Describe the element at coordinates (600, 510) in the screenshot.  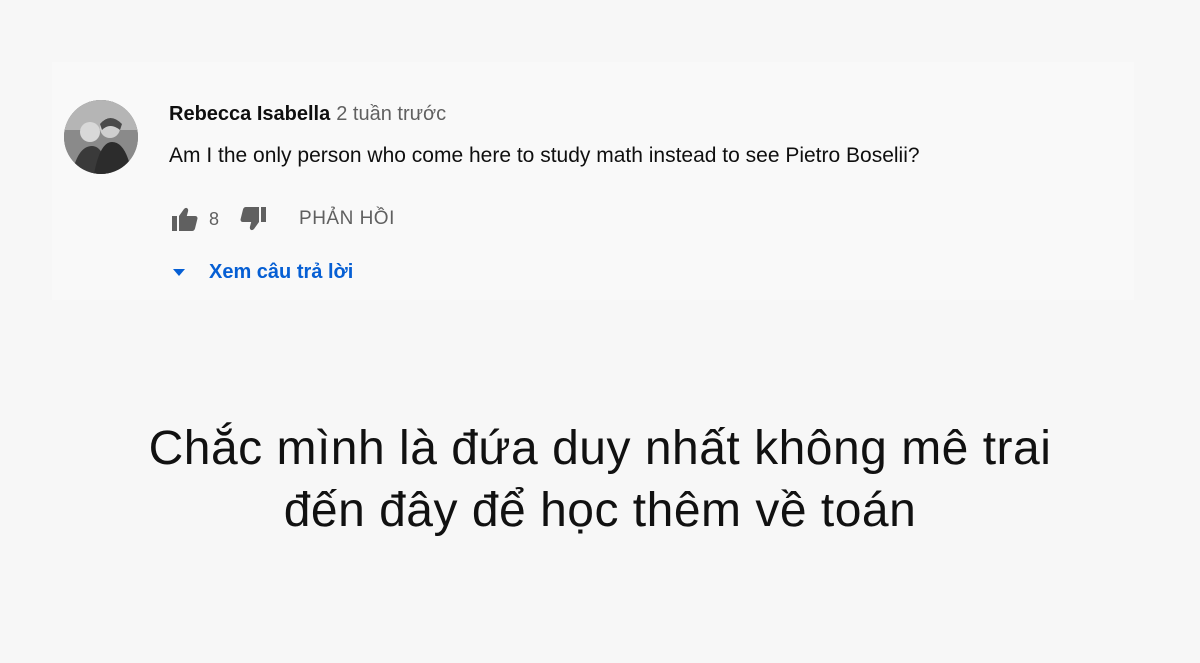
I see `caption-line-2: đến đây để học thêm về toán` at that location.